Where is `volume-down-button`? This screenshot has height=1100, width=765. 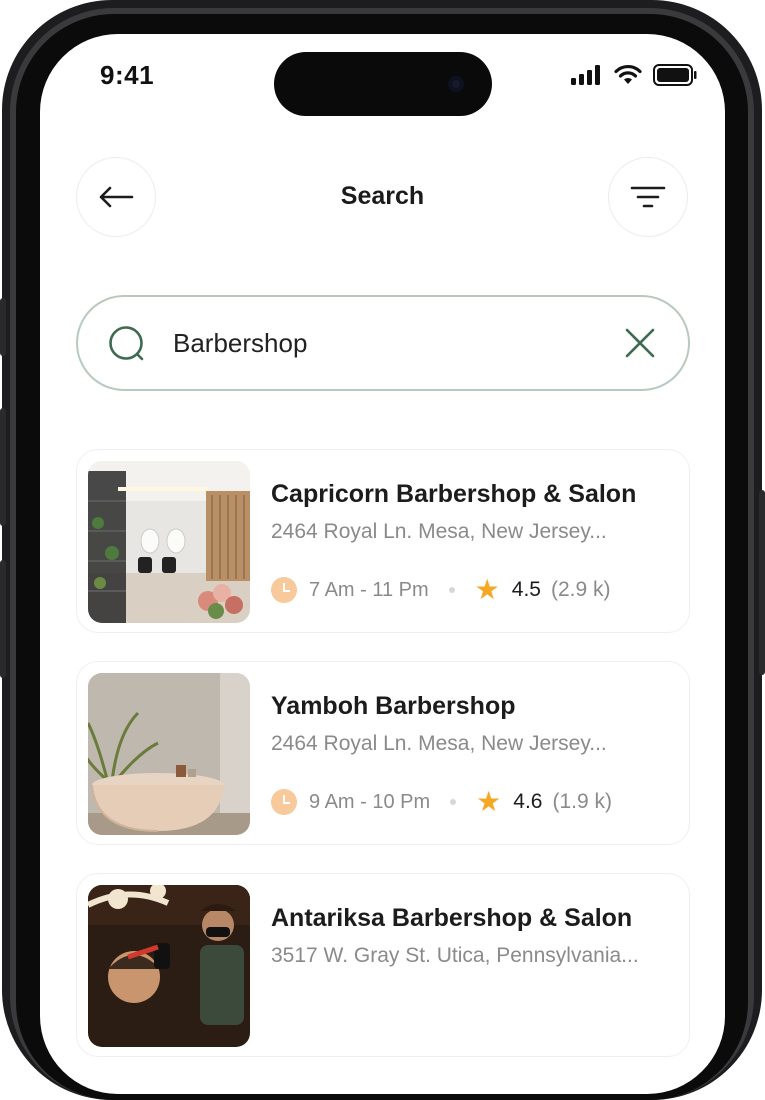
volume-down-button is located at coordinates (3, 619).